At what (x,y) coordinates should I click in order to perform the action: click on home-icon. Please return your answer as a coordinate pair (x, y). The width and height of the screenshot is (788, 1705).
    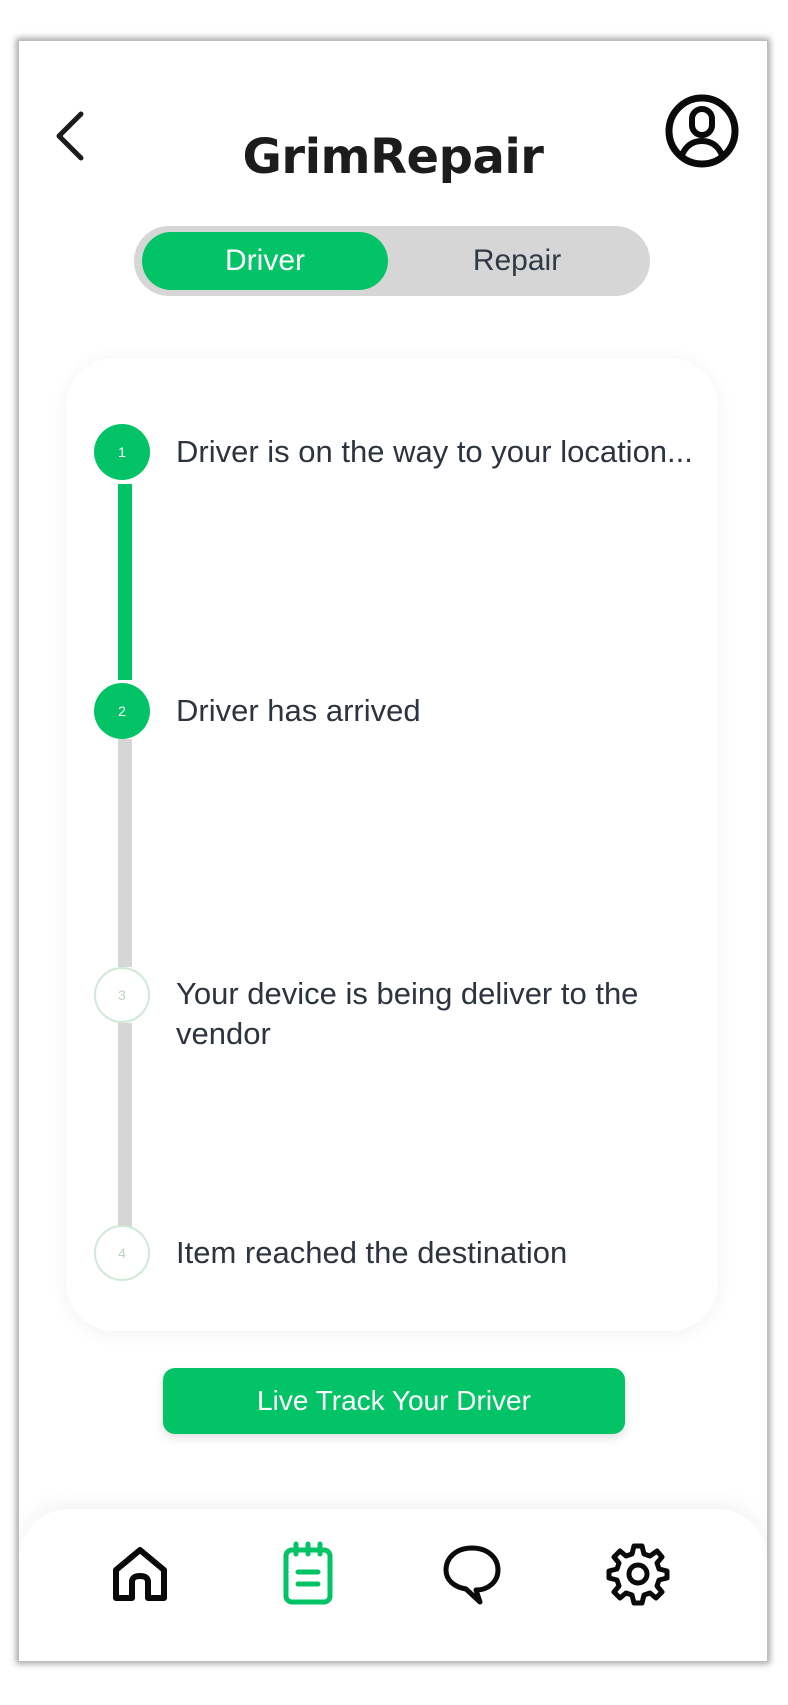
    Looking at the image, I should click on (140, 1574).